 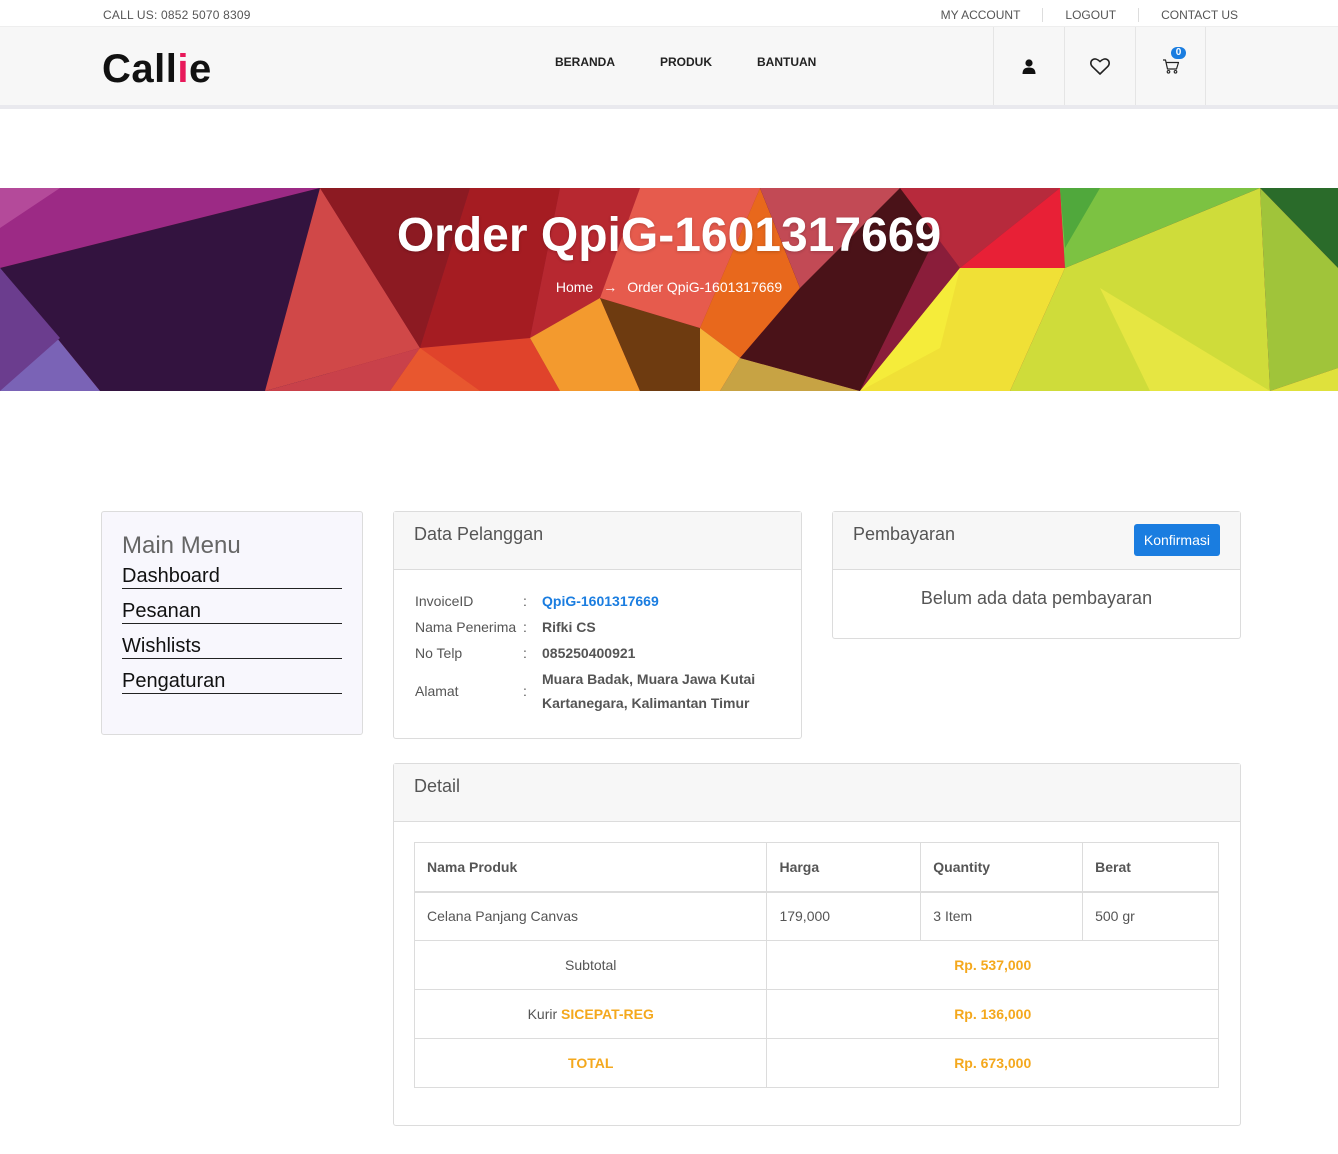 What do you see at coordinates (1176, 540) in the screenshot?
I see `konfirmasi-button: Konfirmasi` at bounding box center [1176, 540].